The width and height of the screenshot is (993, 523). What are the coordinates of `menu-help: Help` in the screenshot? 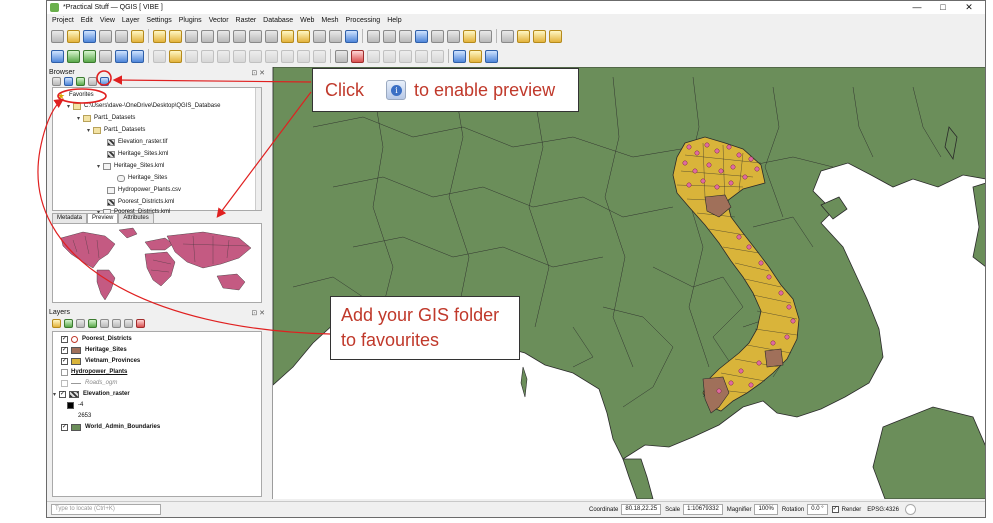 It's located at (394, 20).